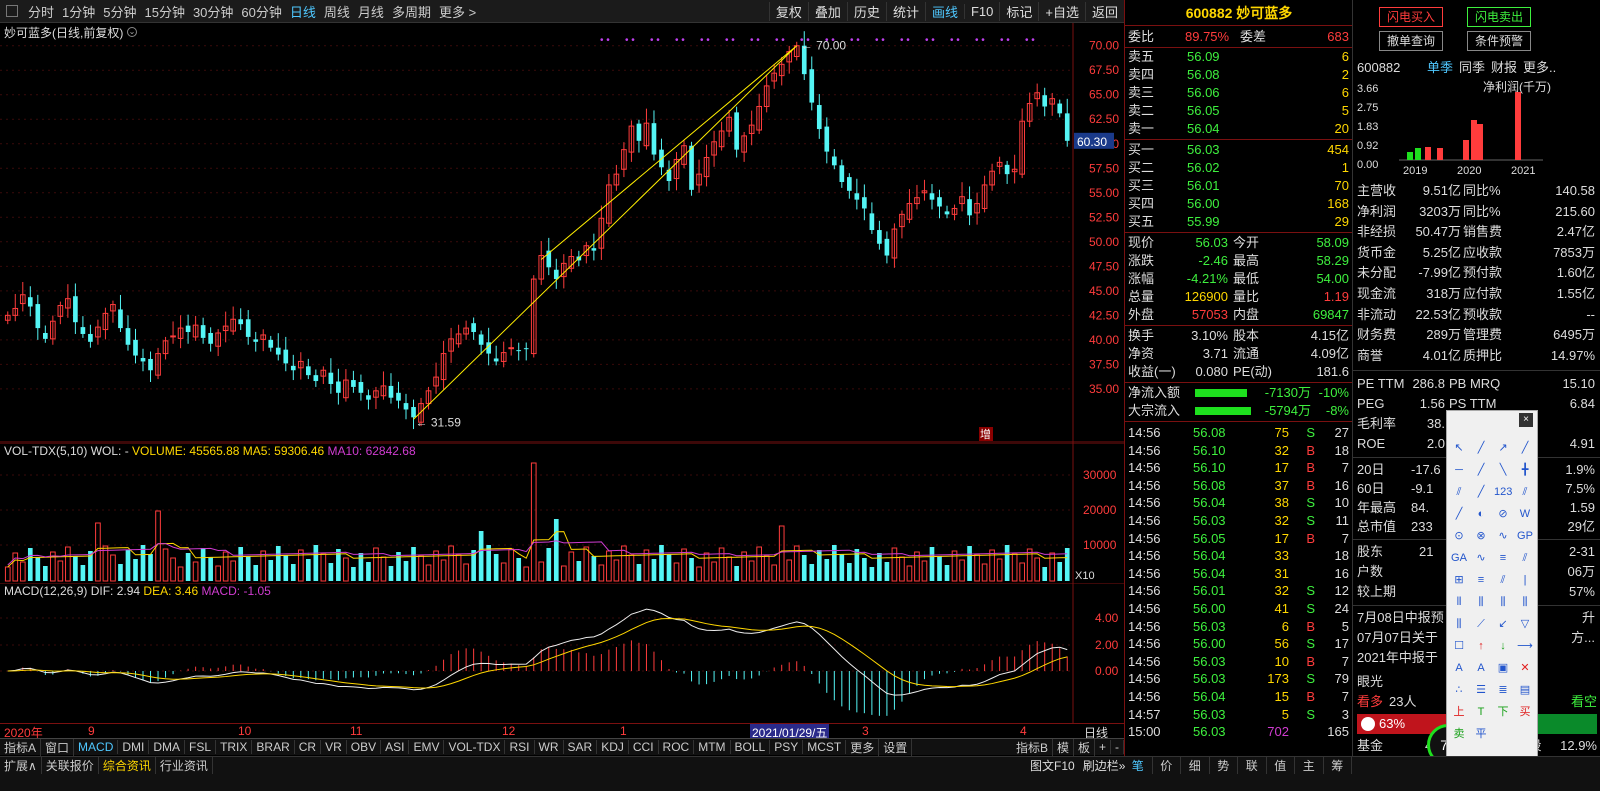 The image size is (1600, 791). Describe the element at coordinates (1459, 712) in the screenshot. I see `draw-tool-icon: 上` at that location.